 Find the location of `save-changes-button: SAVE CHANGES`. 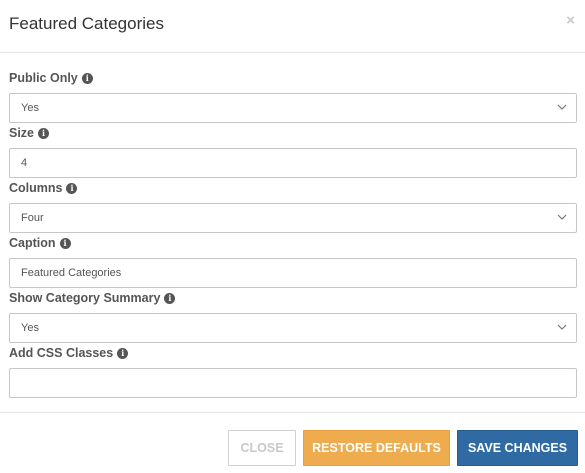

save-changes-button: SAVE CHANGES is located at coordinates (517, 448).